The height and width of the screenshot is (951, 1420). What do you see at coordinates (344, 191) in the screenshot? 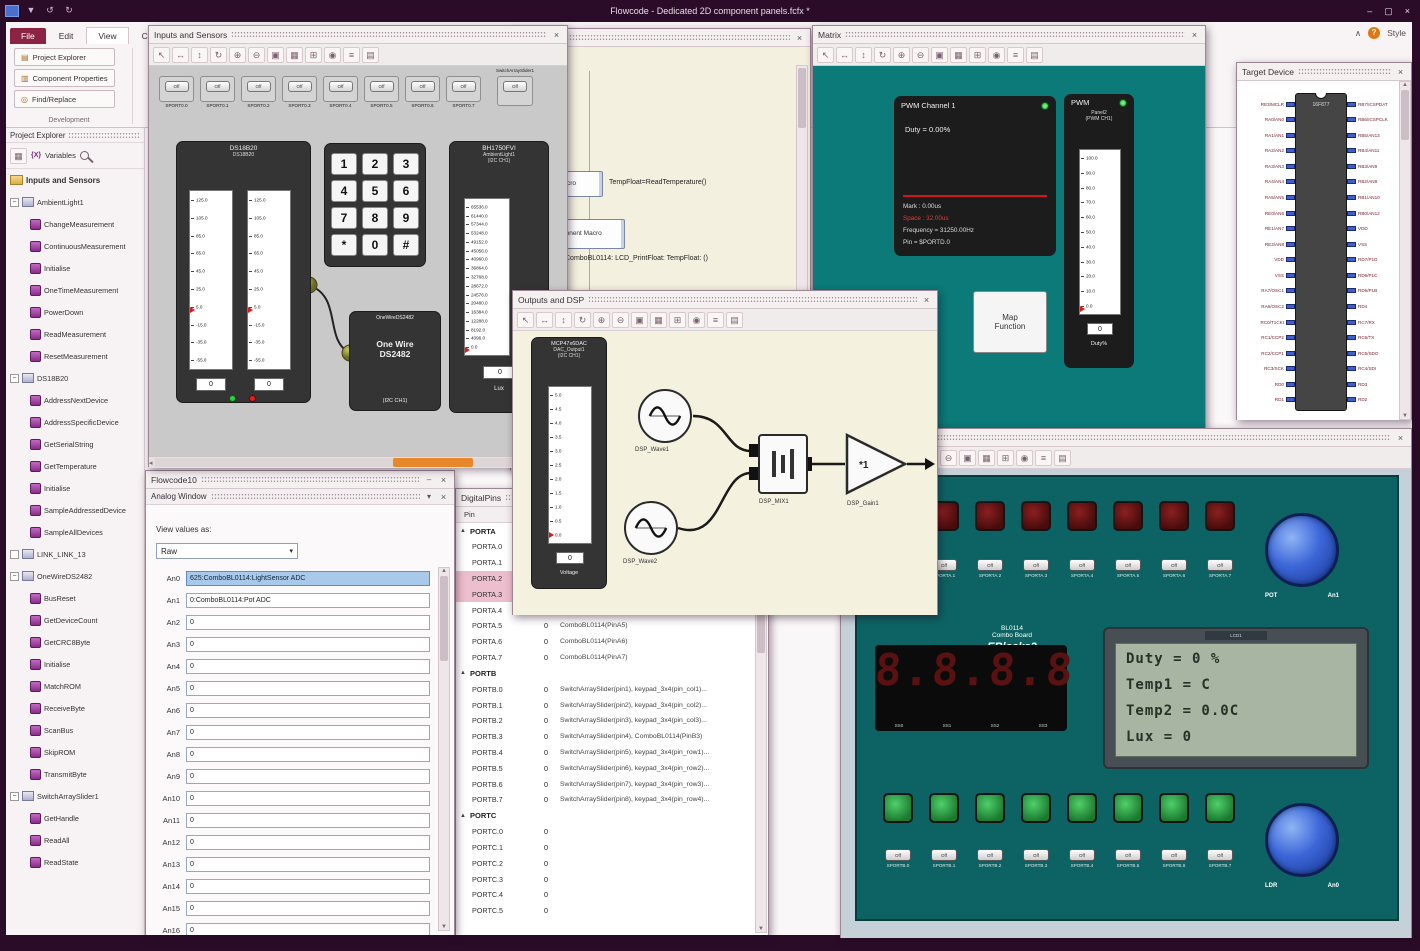
I see `keypad-key: 4` at bounding box center [344, 191].